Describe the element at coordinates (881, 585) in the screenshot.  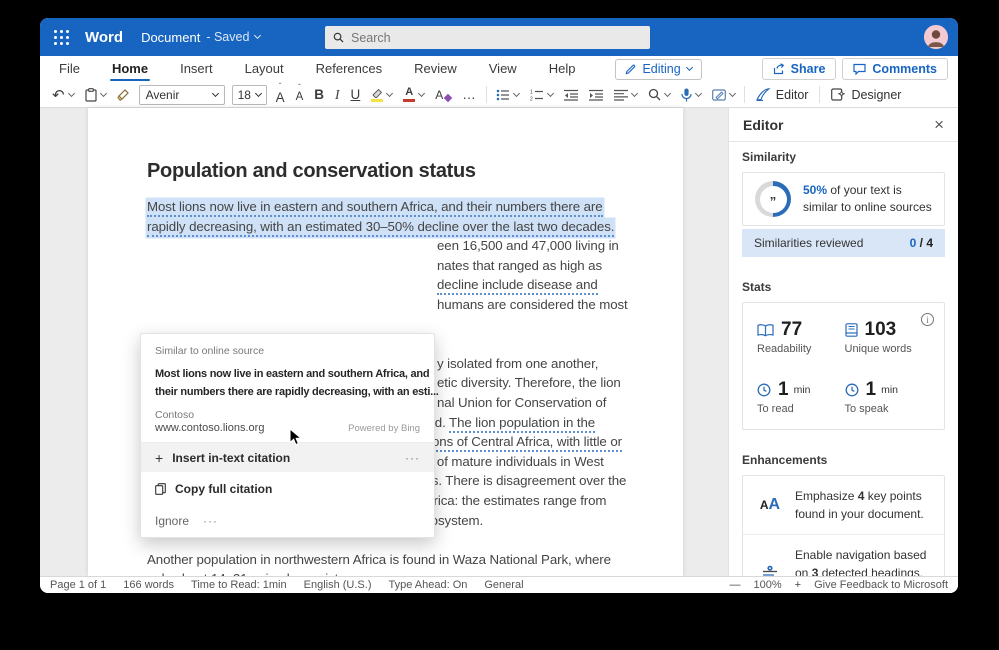
I see `feedback-link: Give Feedback to Microsoft` at that location.